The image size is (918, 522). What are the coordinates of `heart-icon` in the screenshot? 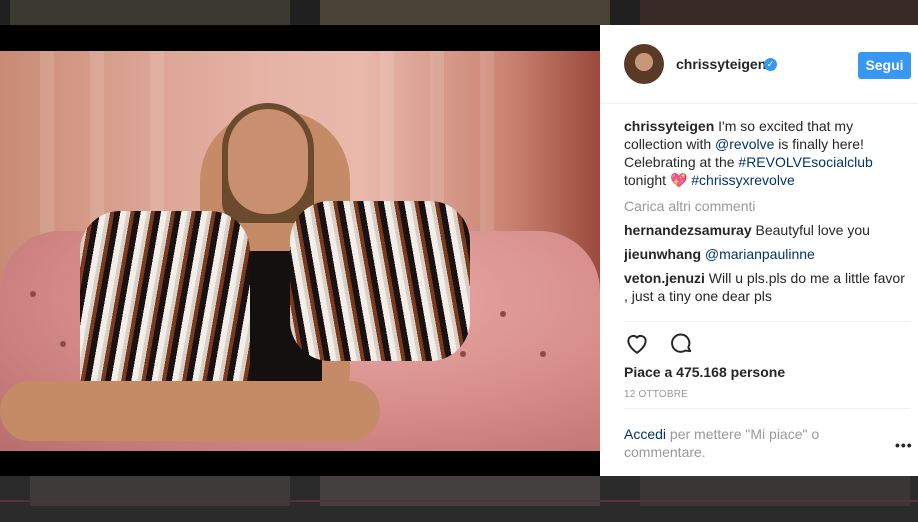 It's located at (637, 343).